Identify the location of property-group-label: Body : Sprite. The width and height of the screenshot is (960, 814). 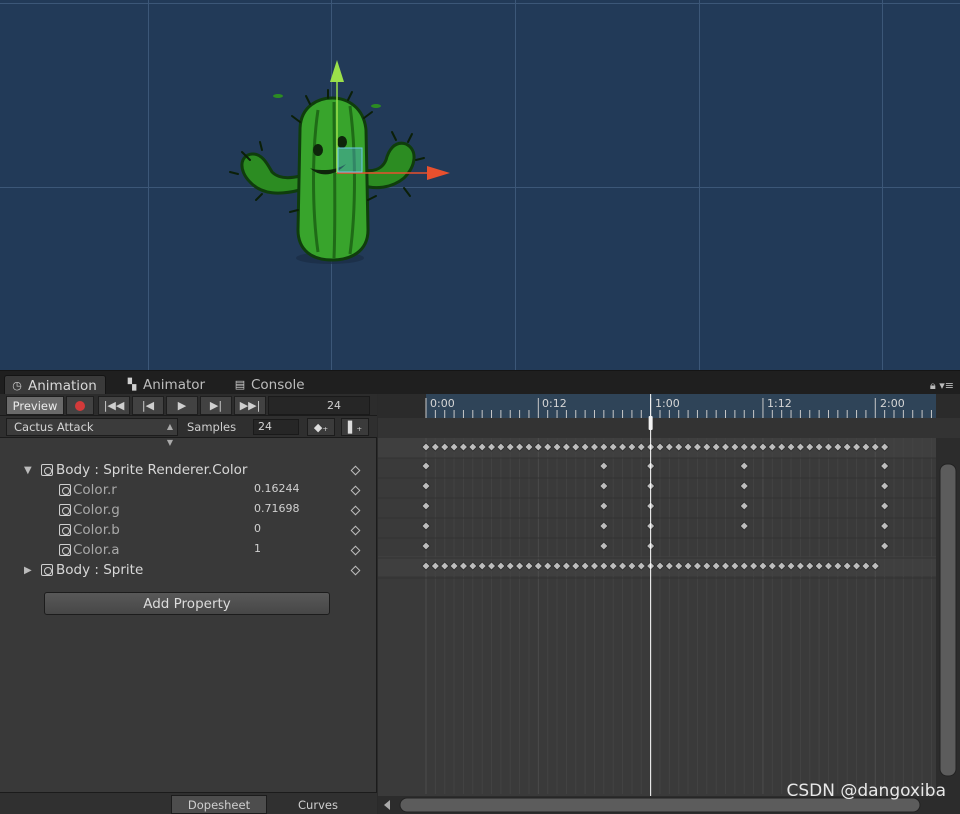
(100, 570).